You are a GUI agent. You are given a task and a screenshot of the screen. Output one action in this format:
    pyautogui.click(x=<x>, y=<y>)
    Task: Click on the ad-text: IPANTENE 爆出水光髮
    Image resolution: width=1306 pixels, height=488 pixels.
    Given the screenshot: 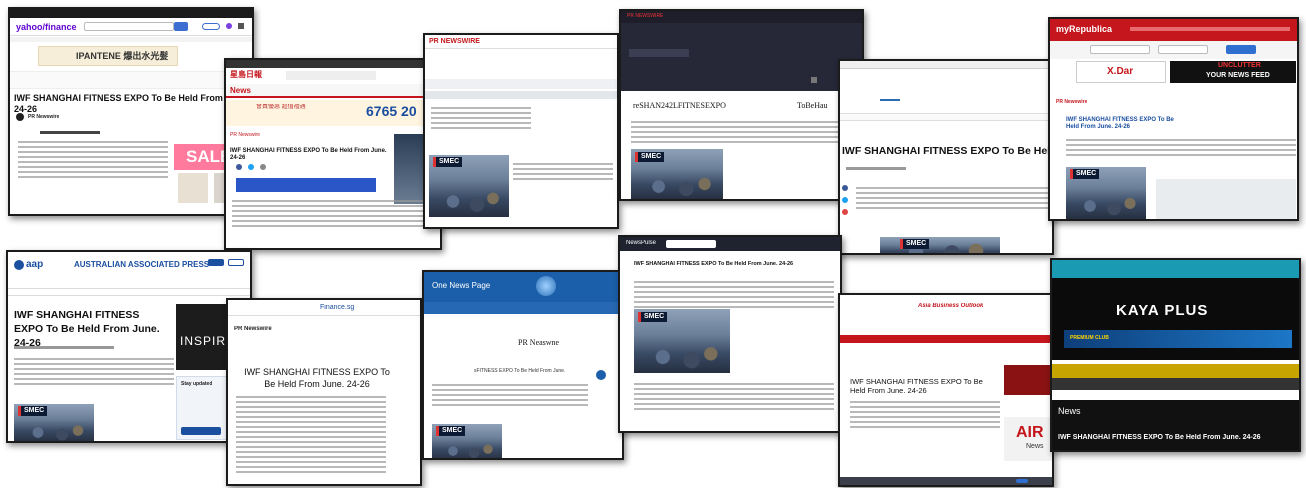 What is the action you would take?
    pyautogui.click(x=122, y=56)
    